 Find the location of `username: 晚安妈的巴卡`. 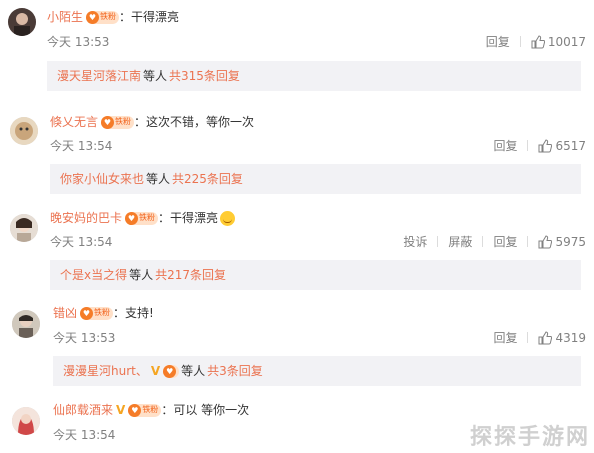

username: 晚安妈的巴卡 is located at coordinates (86, 218).